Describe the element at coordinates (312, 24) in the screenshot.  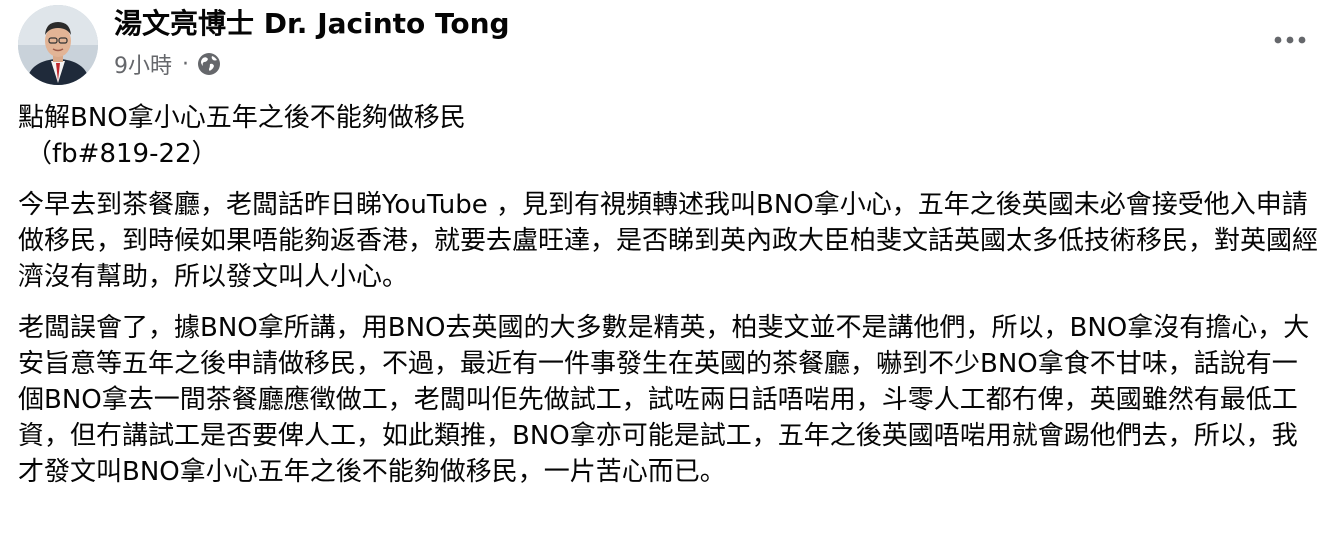
I see `author-name: 湯文亮博士 Dr. Jacinto Tong` at that location.